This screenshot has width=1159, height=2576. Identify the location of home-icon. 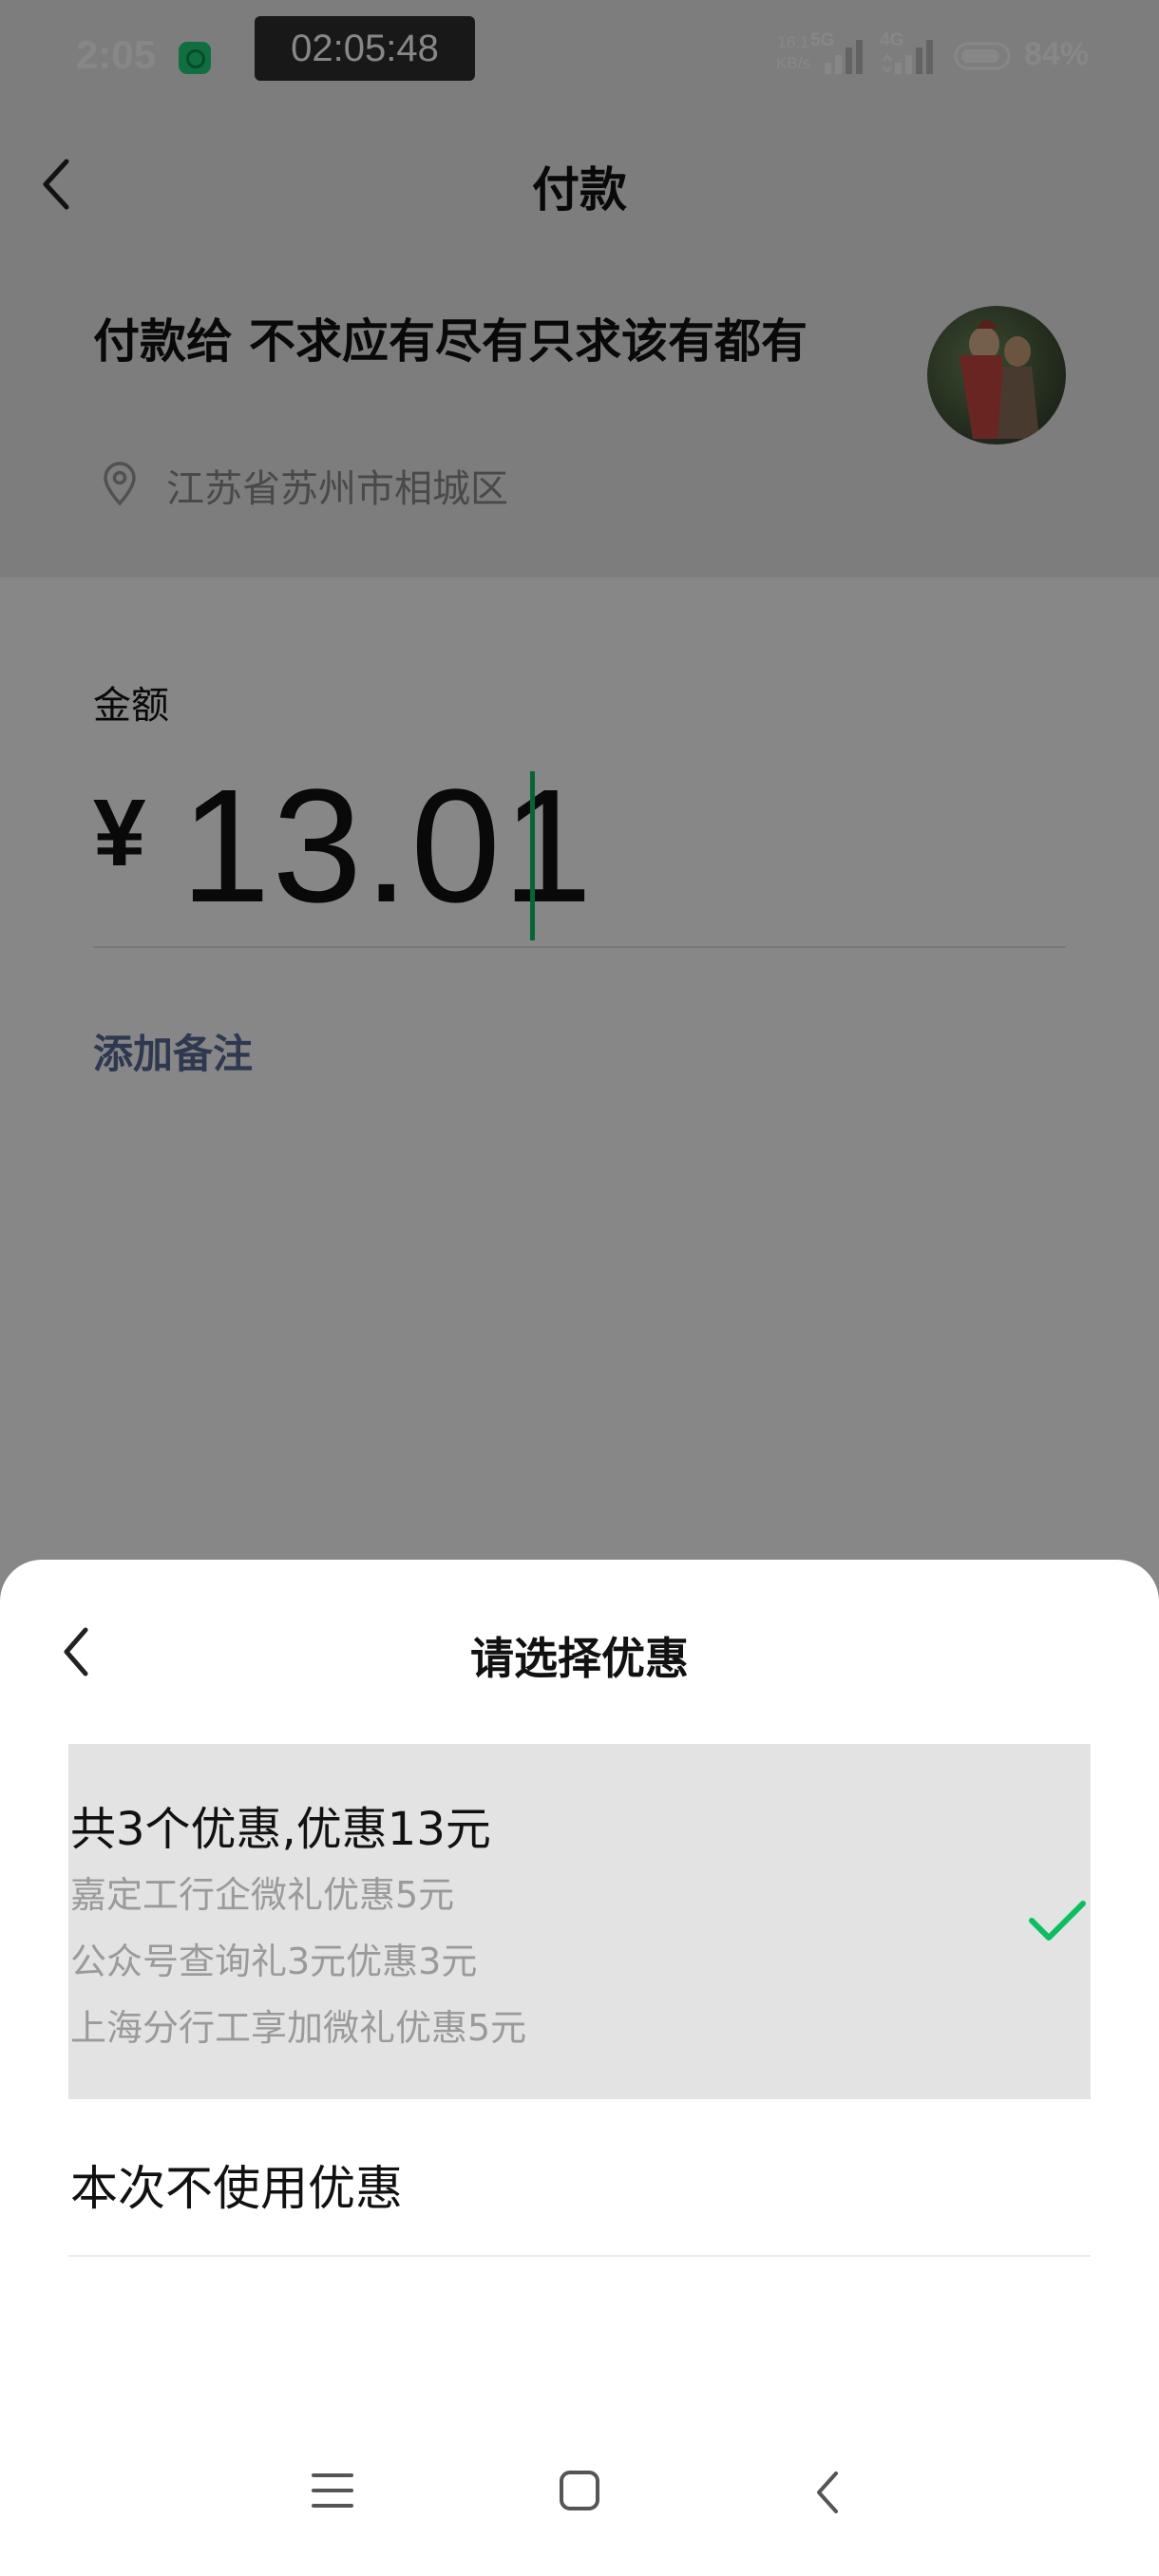
(579, 2490).